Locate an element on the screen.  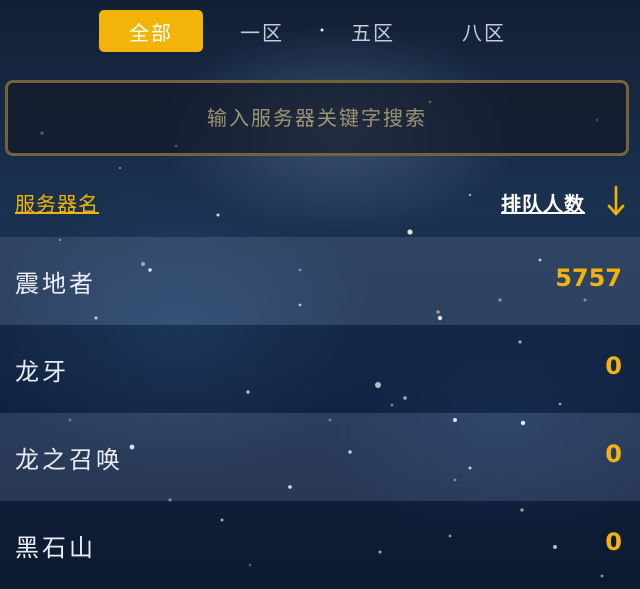
server-name: 龙牙 is located at coordinates (42, 372).